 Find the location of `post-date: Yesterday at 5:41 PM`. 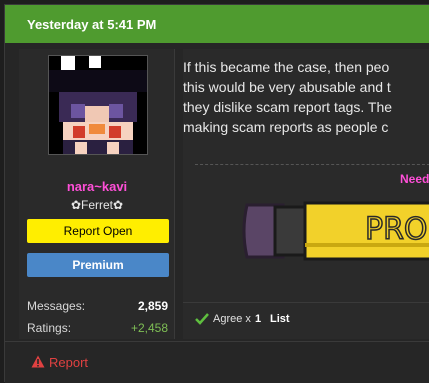

post-date: Yesterday at 5:41 PM is located at coordinates (91, 24).